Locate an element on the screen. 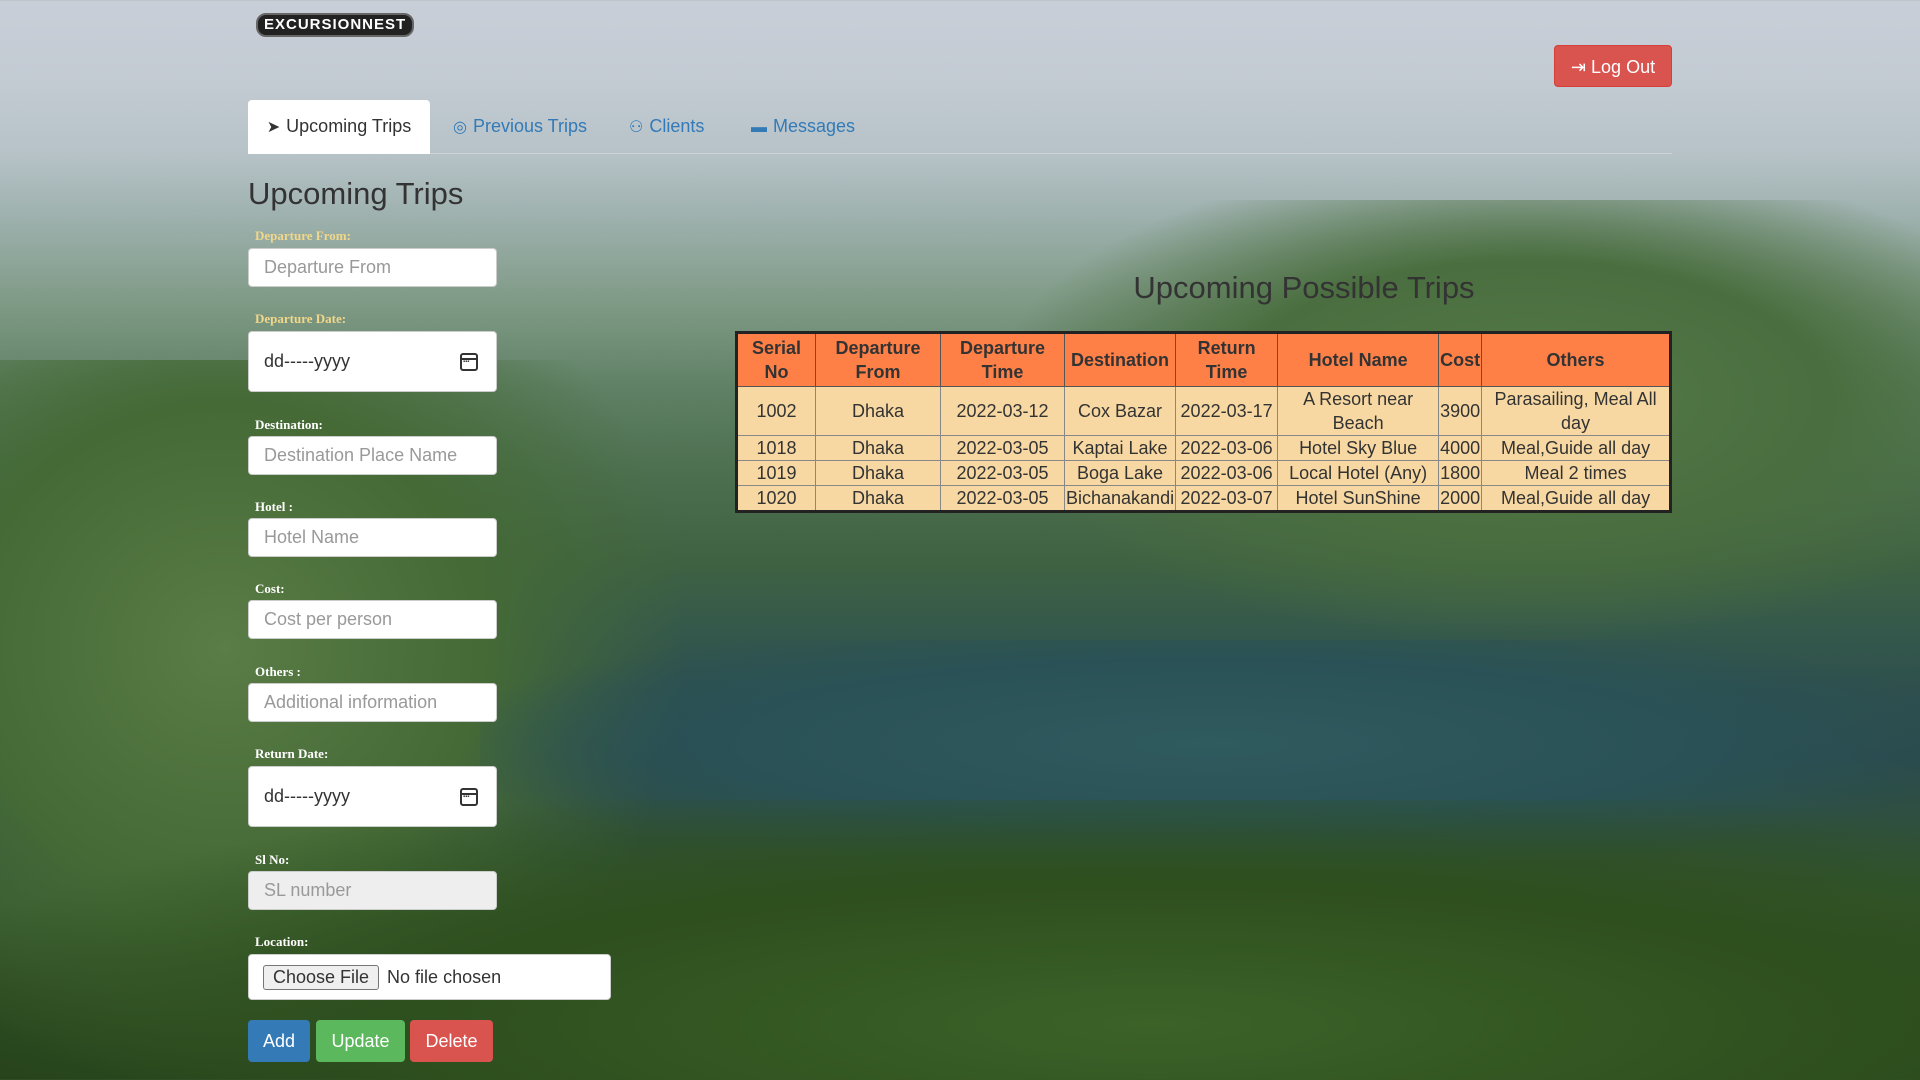 The image size is (1920, 1080). column-header: Destination is located at coordinates (1120, 359).